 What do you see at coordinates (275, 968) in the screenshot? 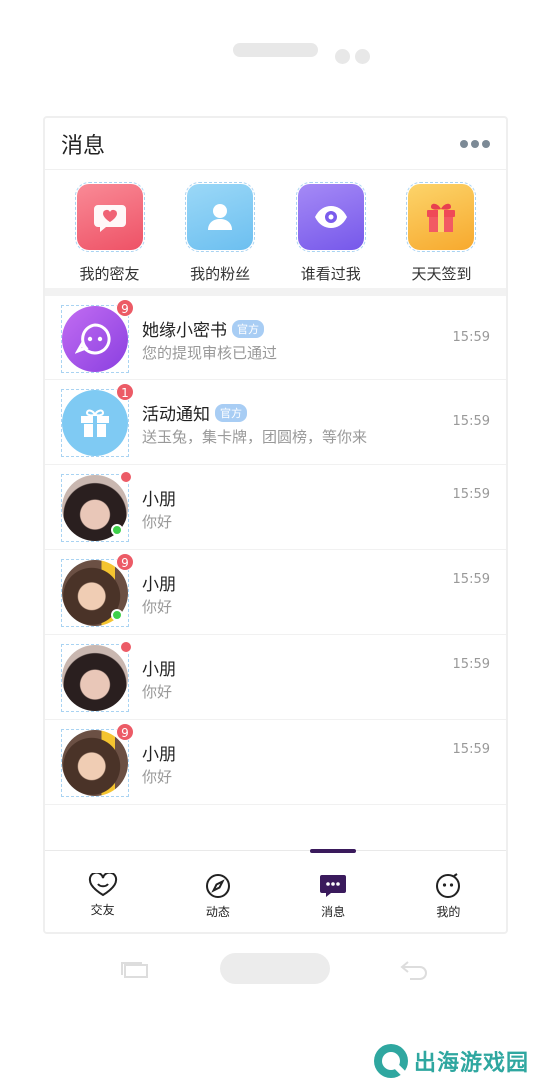
I see `home-button` at bounding box center [275, 968].